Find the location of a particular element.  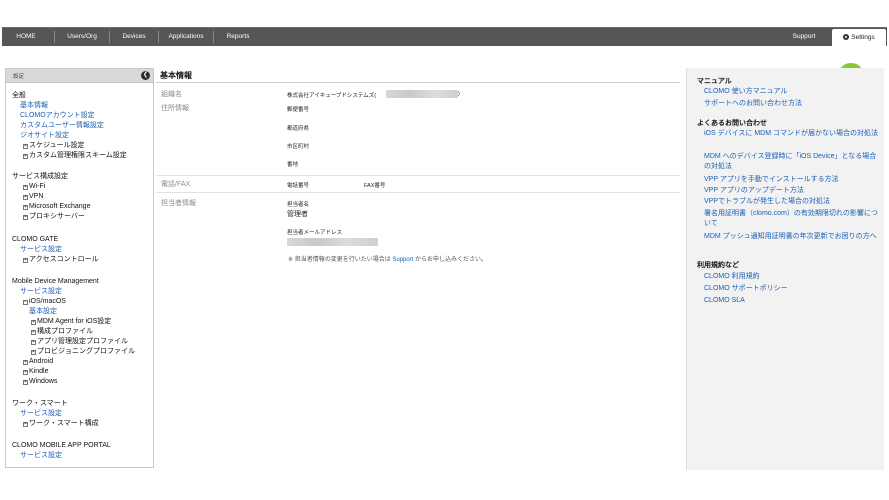

city-label: 市区町村 is located at coordinates (298, 147).